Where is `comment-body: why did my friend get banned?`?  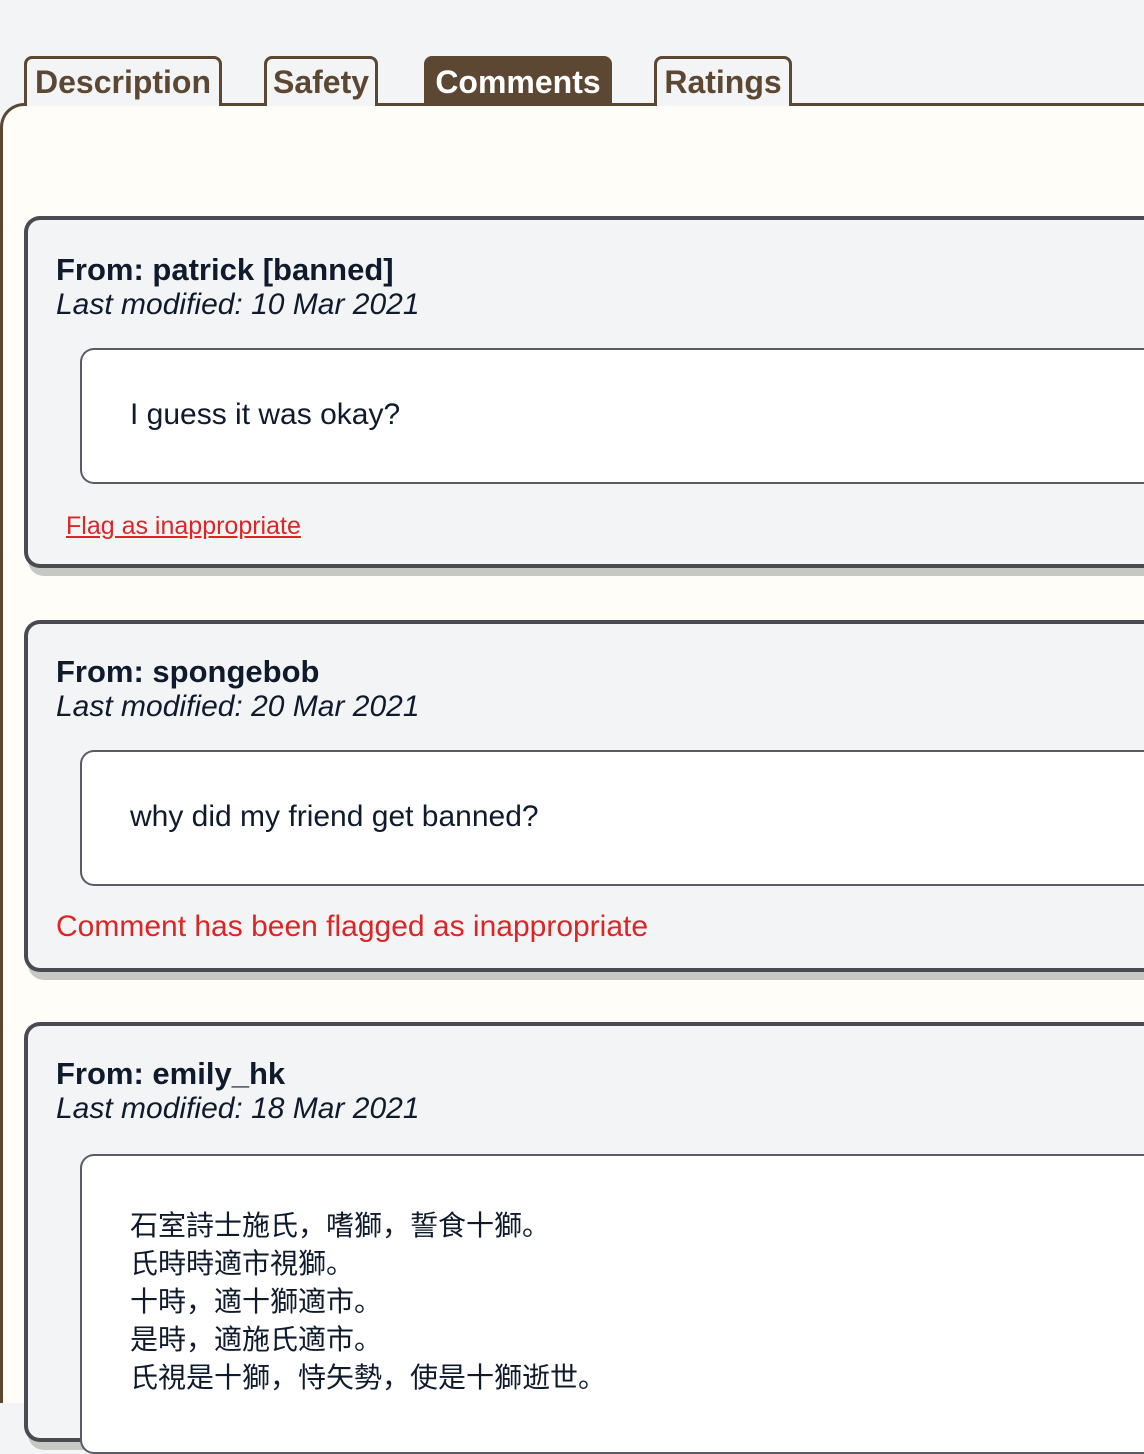
comment-body: why did my friend get banned? is located at coordinates (612, 818).